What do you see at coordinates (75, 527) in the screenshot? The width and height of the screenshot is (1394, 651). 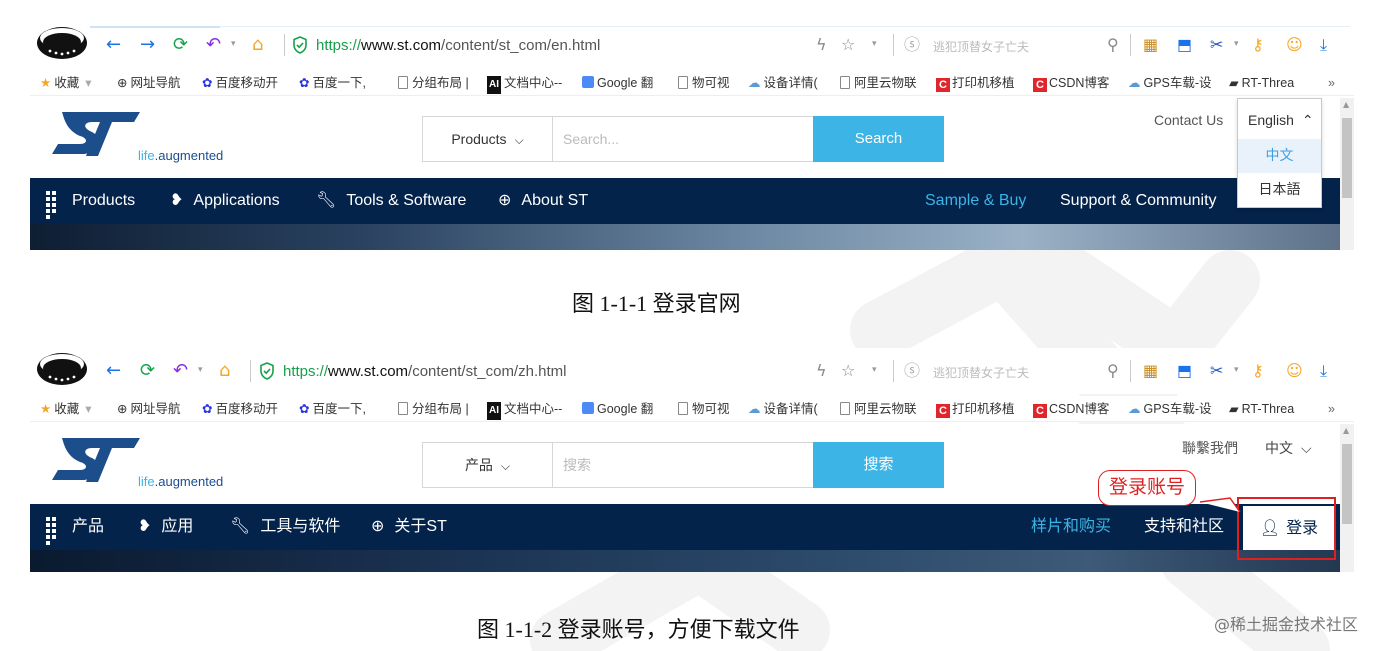 I see `nav-products: 产品` at bounding box center [75, 527].